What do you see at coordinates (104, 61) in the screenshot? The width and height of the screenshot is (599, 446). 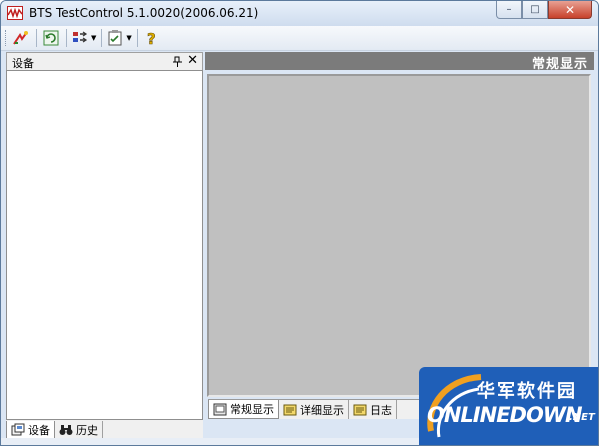 I see `device-panel-header: 设备 ✕` at bounding box center [104, 61].